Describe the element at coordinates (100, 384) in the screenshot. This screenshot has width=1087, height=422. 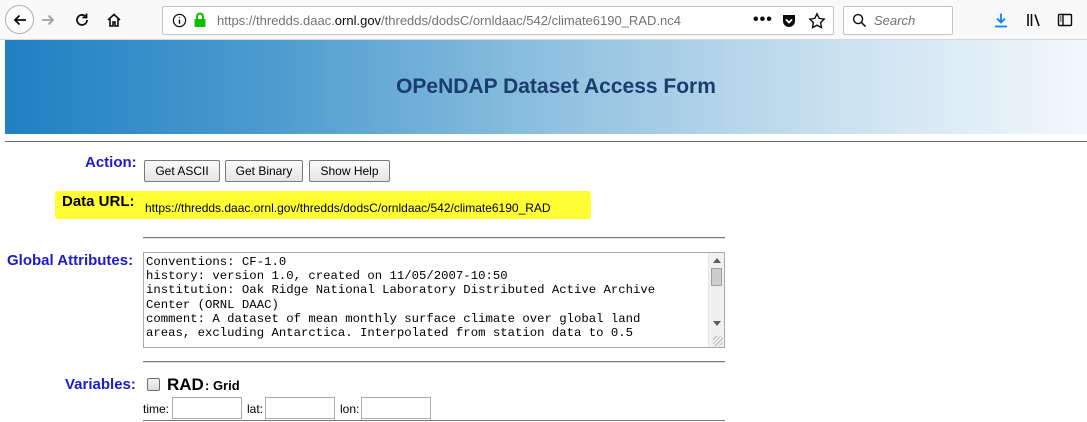
I see `variables-label: Variables:` at that location.